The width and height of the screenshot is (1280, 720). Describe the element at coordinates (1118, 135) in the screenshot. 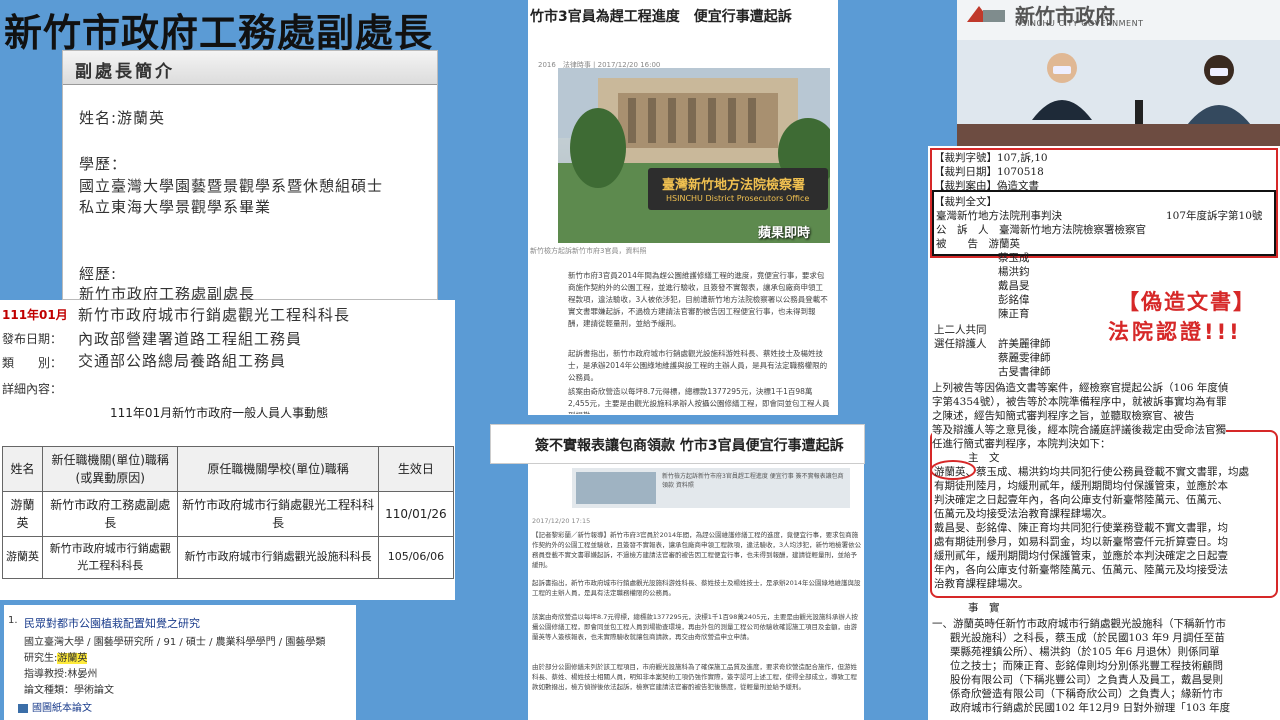

I see `desk` at that location.